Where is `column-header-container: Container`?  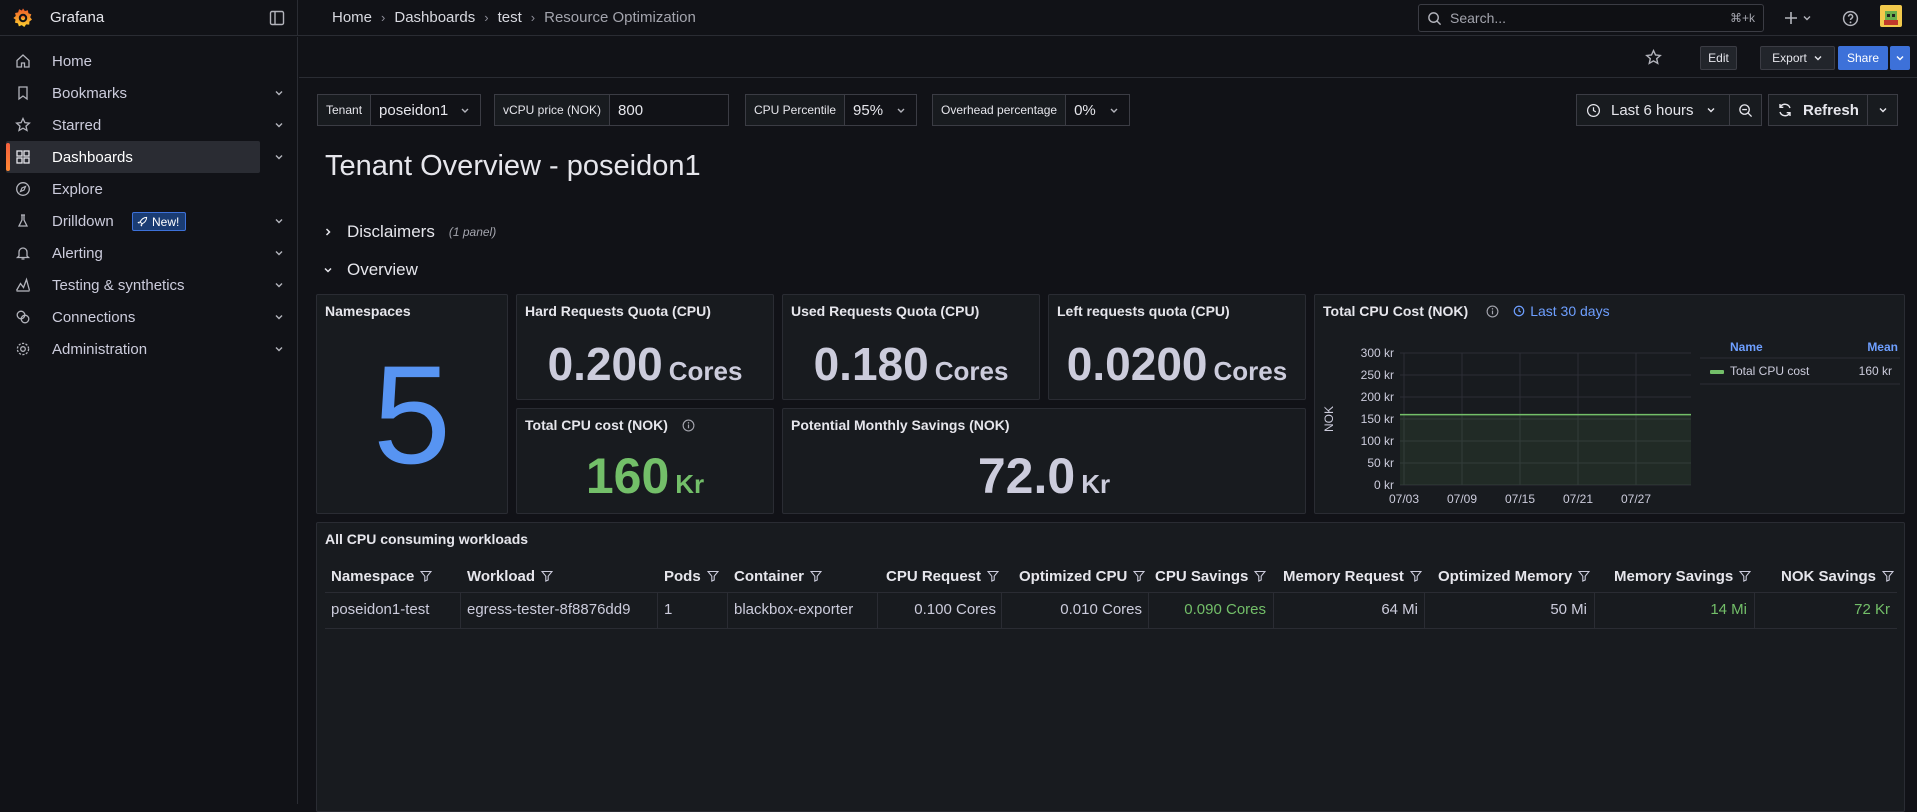
column-header-container: Container is located at coordinates (778, 576).